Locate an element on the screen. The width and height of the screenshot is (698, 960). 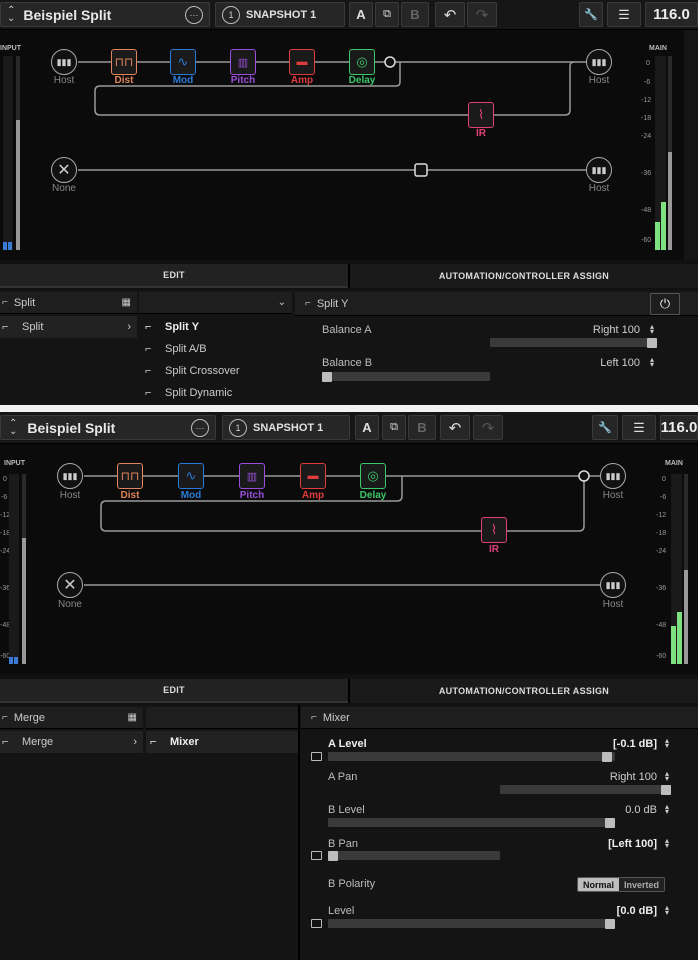
param-value: [-0.1 dB] is located at coordinates (608, 744).